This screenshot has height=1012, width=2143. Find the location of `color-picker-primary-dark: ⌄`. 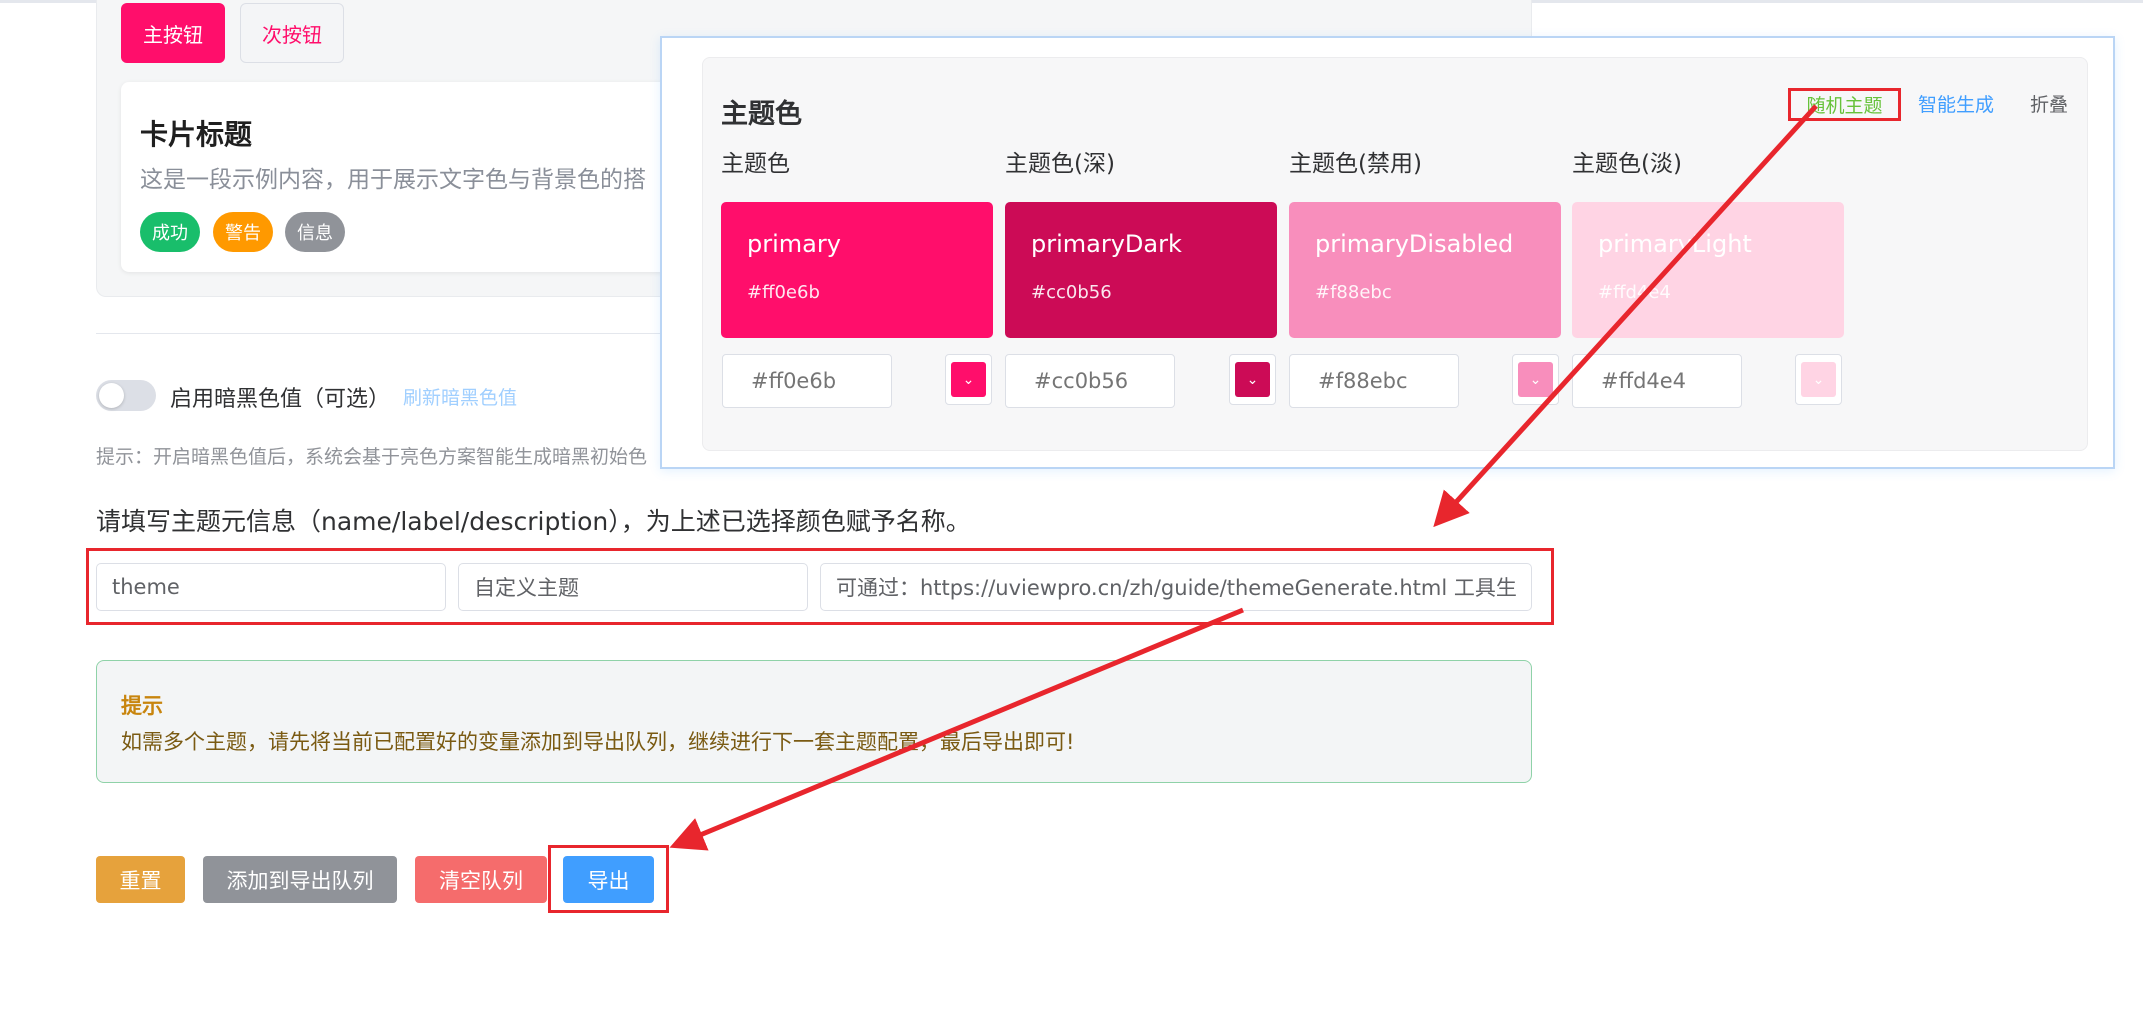

color-picker-primary-dark: ⌄ is located at coordinates (1252, 379).